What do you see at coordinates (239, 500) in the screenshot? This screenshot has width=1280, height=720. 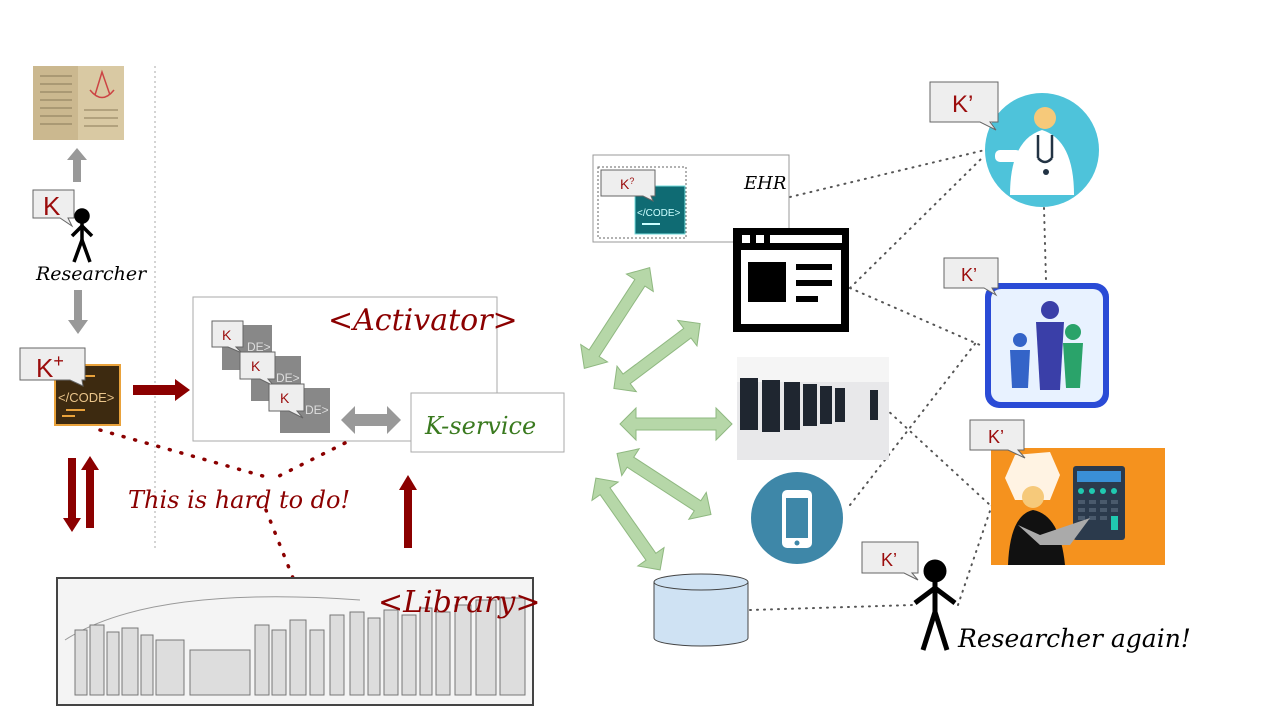 I see `hard-to-do-label: This is hard to do!` at bounding box center [239, 500].